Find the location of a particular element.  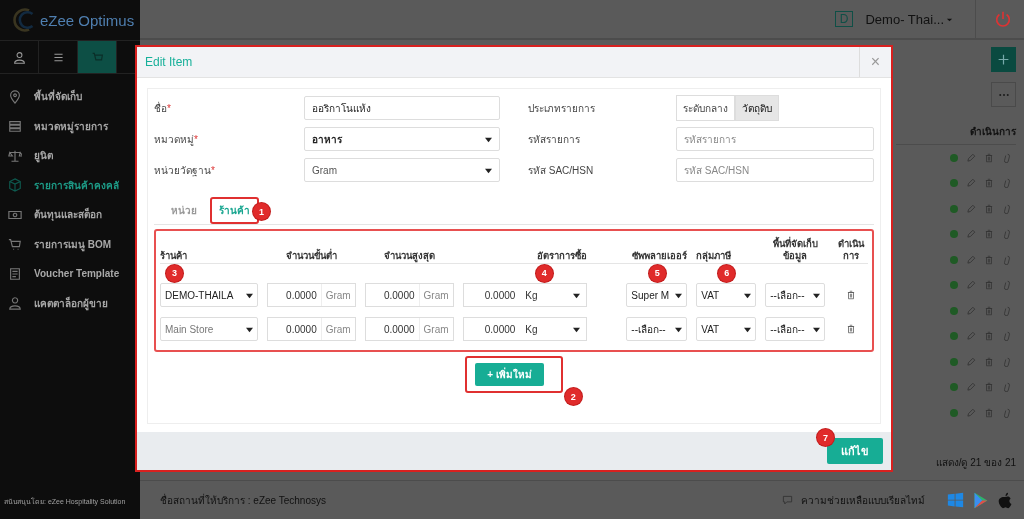

column-header: ซัพพลายเออร์ is located at coordinates (660, 255).